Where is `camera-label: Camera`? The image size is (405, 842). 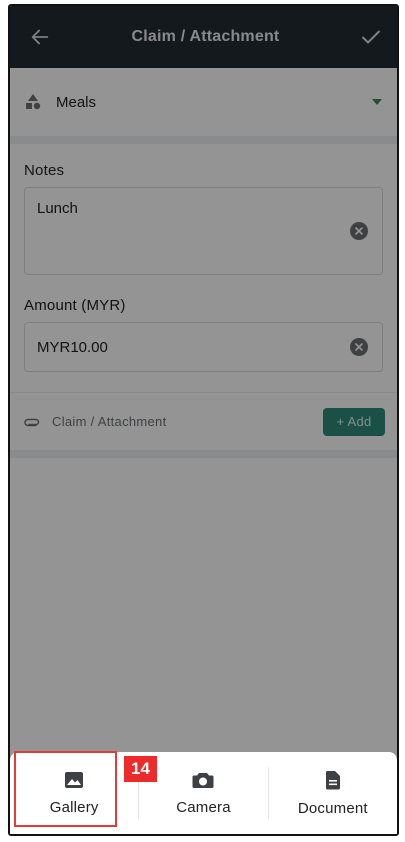
camera-label: Camera is located at coordinates (203, 807).